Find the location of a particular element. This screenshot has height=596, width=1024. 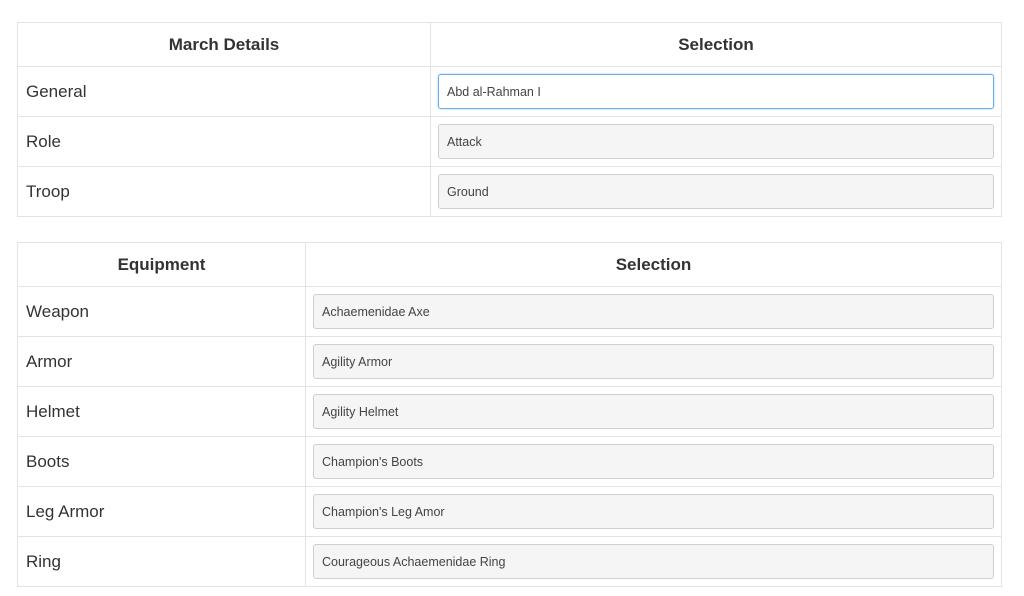

role-row: Role Attack is located at coordinates (509, 141).